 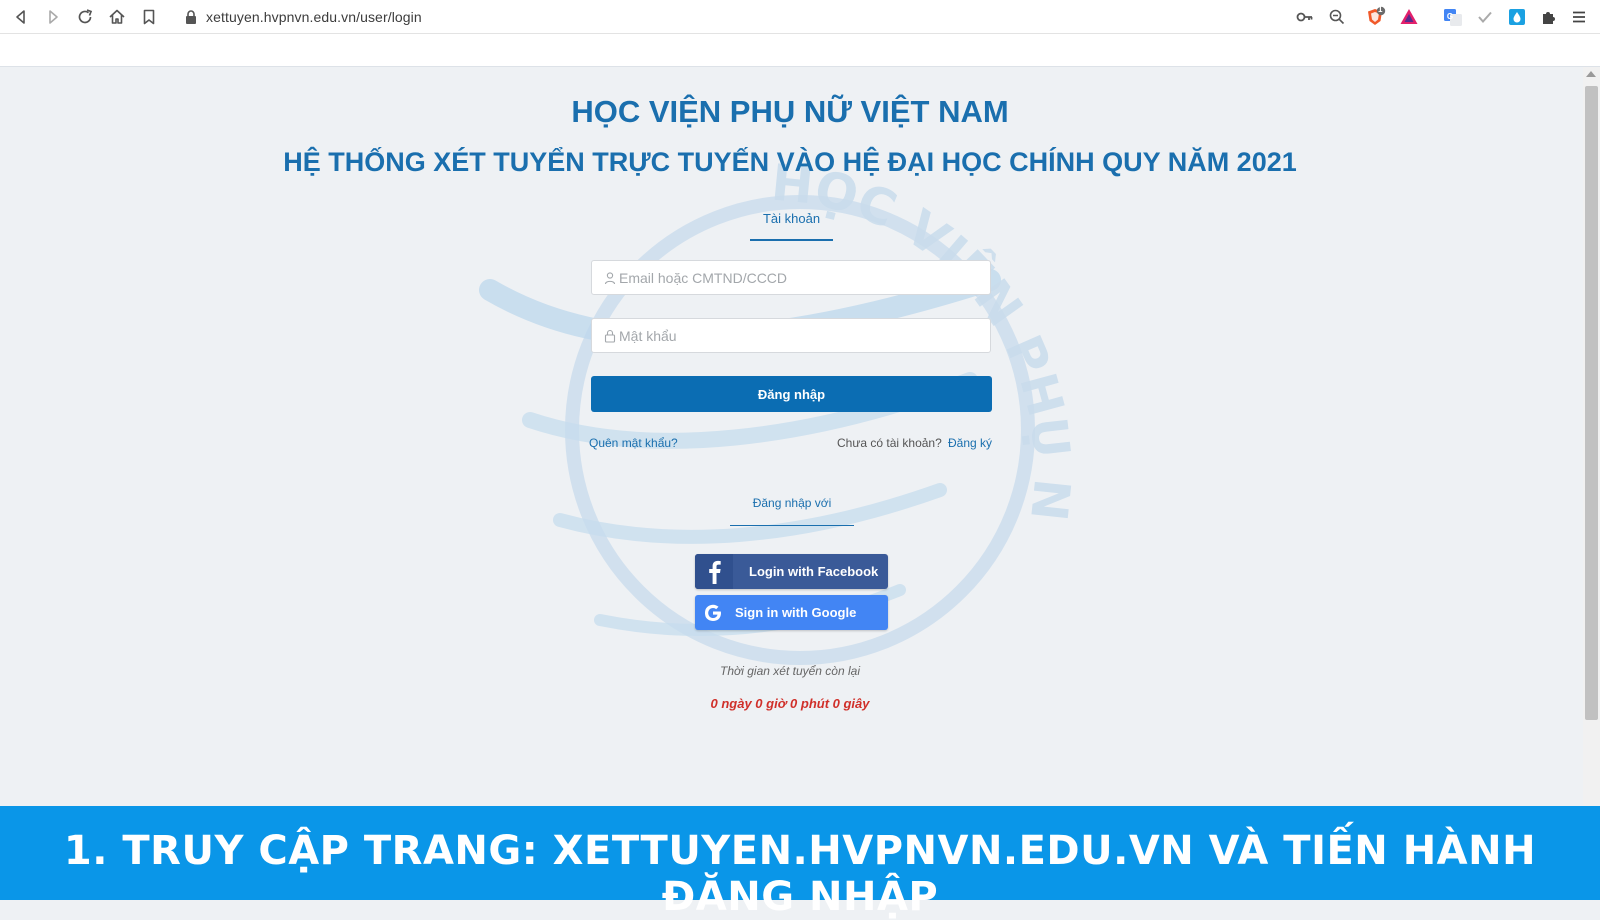 I want to click on facebook-login-button: Login with Facebook, so click(x=791, y=571).